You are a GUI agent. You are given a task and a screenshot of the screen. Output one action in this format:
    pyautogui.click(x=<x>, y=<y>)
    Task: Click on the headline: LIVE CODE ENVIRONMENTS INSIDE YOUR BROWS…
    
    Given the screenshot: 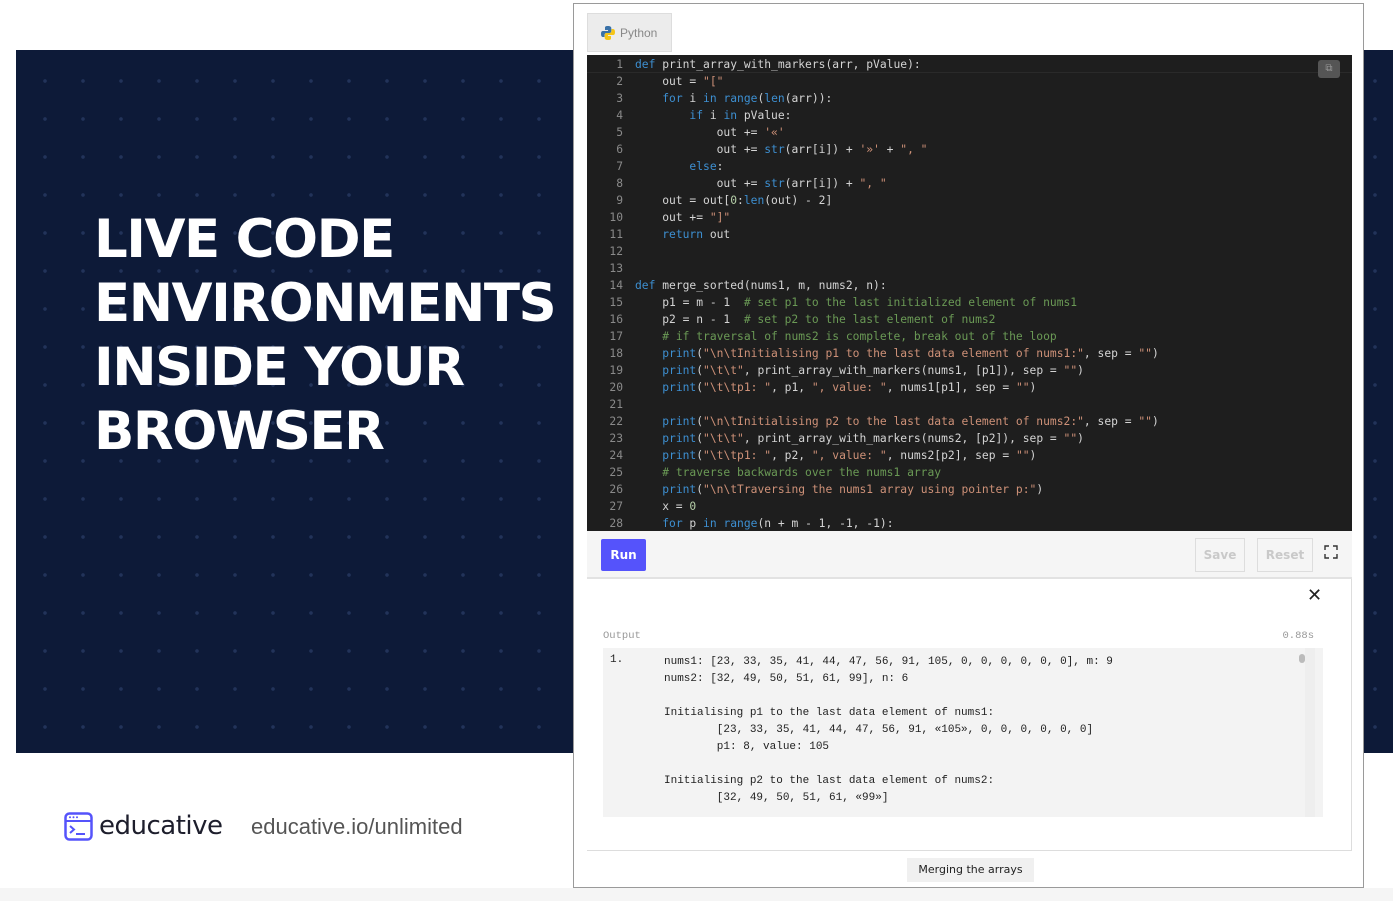 What is the action you would take?
    pyautogui.click(x=334, y=336)
    